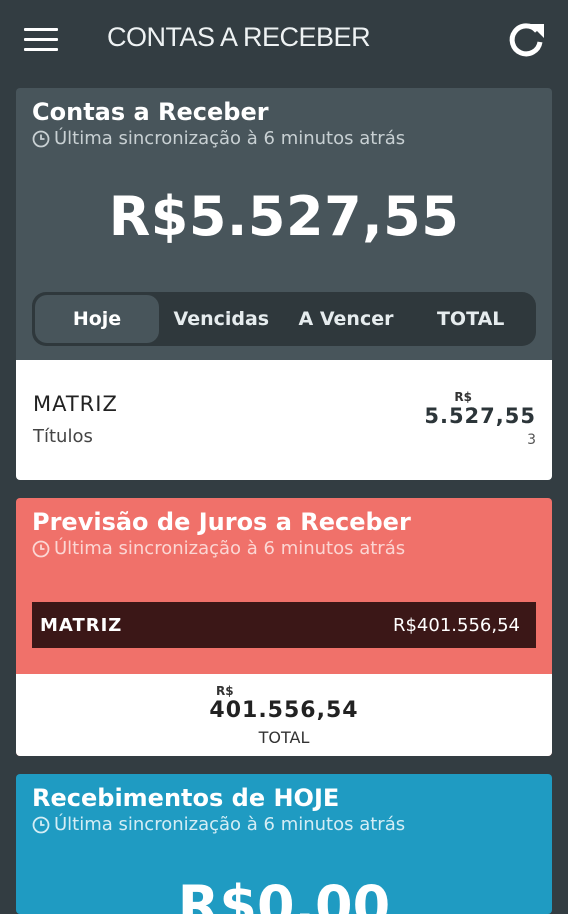  Describe the element at coordinates (97, 319) in the screenshot. I see `tab-hoje: Hoje` at that location.